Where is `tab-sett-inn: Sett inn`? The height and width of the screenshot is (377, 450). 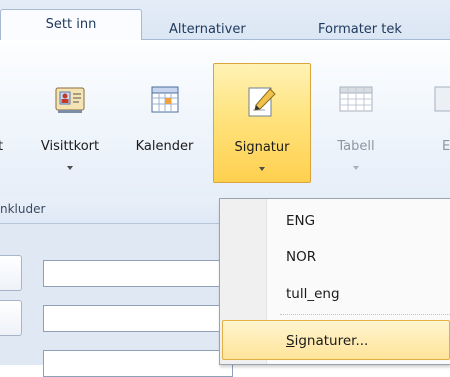 tab-sett-inn: Sett inn is located at coordinates (71, 24).